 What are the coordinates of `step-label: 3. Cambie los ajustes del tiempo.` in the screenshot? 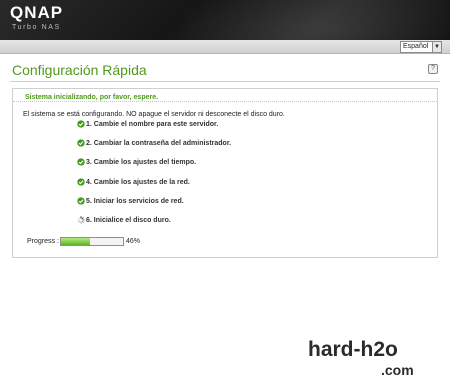 It's located at (141, 162).